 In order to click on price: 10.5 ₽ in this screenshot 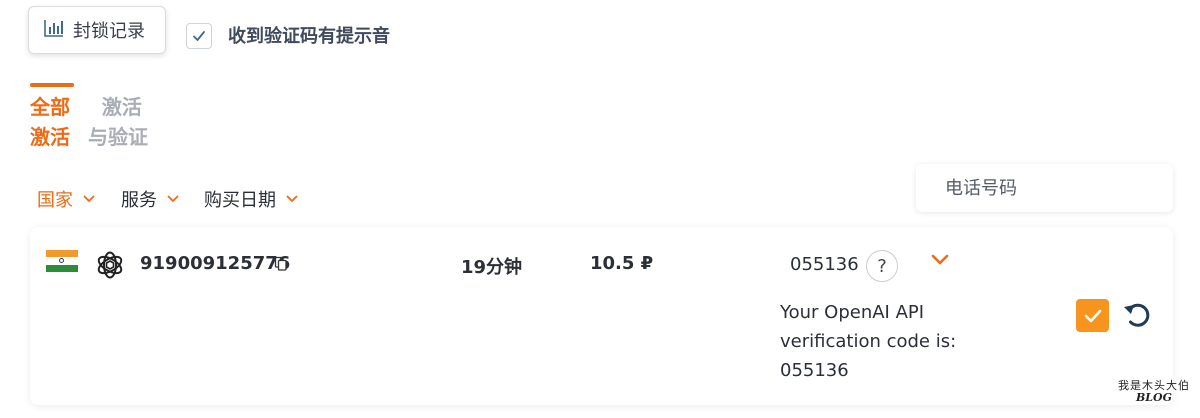, I will do `click(622, 263)`.